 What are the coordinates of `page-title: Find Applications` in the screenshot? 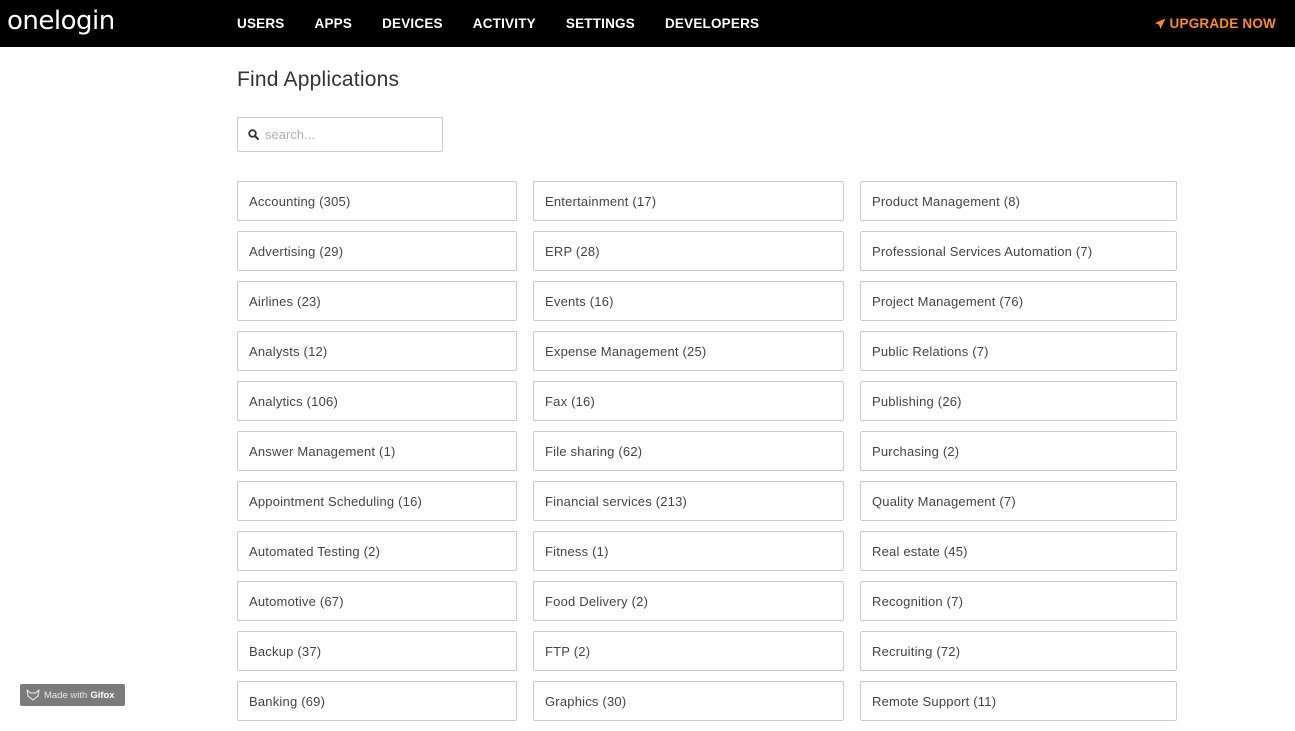 It's located at (318, 79).